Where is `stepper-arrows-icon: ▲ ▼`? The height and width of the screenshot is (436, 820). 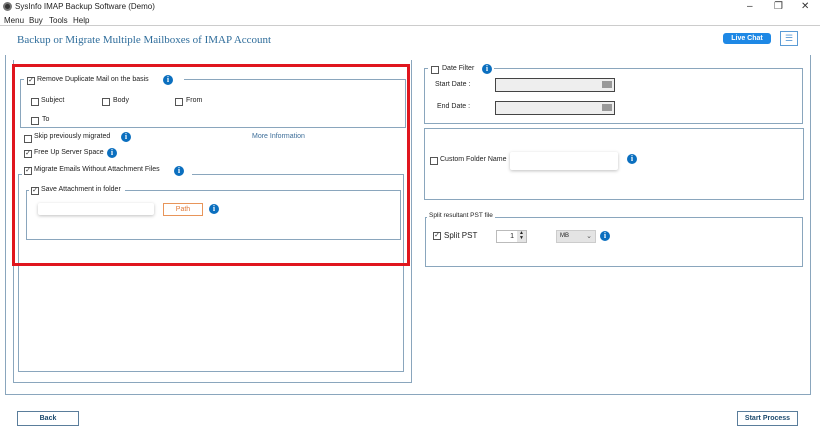 stepper-arrows-icon: ▲ ▼ is located at coordinates (521, 236).